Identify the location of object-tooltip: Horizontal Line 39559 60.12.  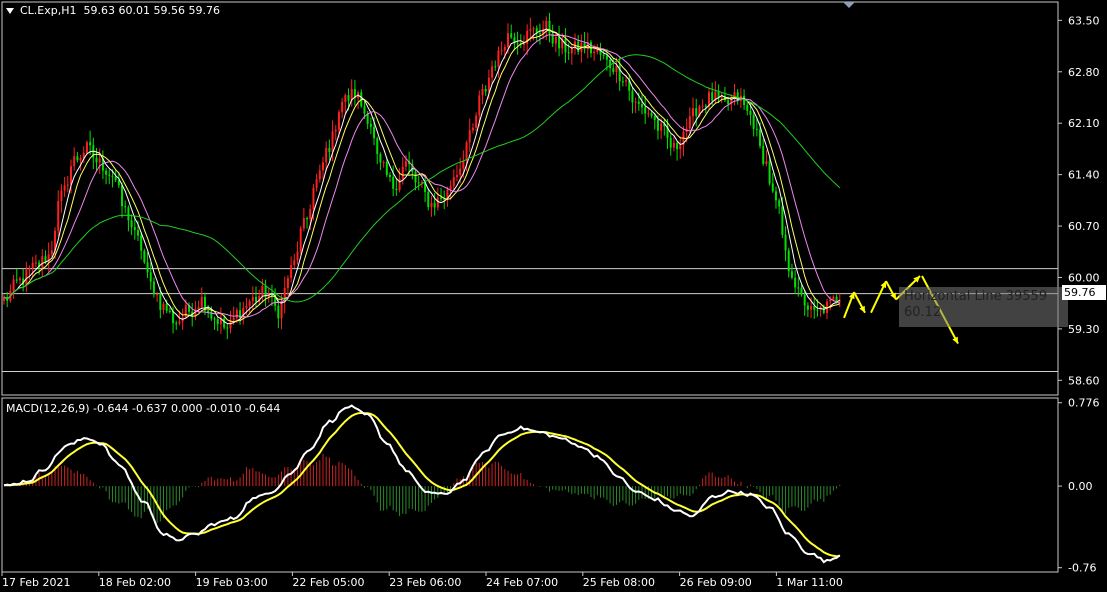
(983, 307).